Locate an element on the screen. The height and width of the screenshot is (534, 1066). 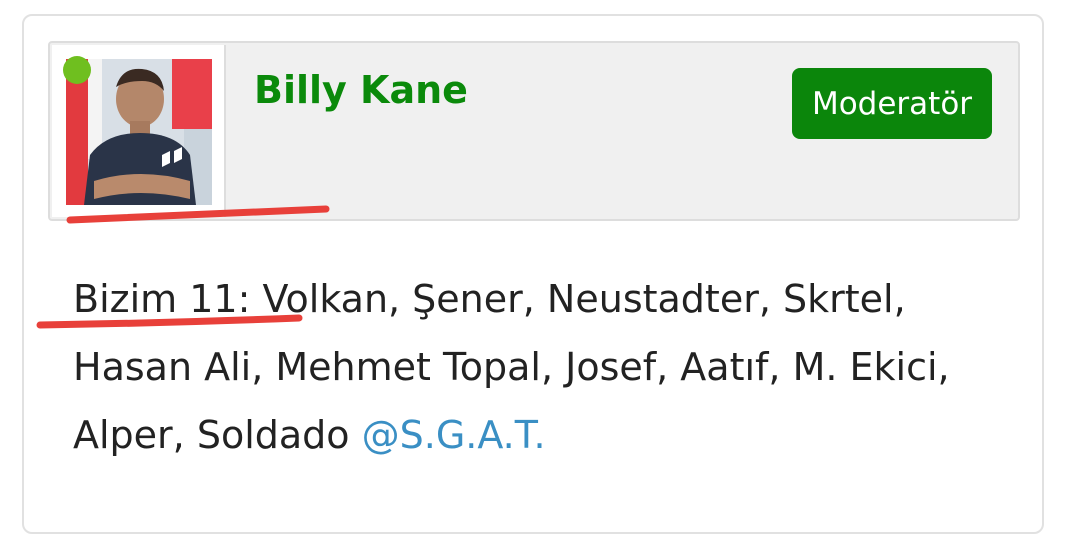
mention-link: @S.G.A.T. is located at coordinates (454, 435).